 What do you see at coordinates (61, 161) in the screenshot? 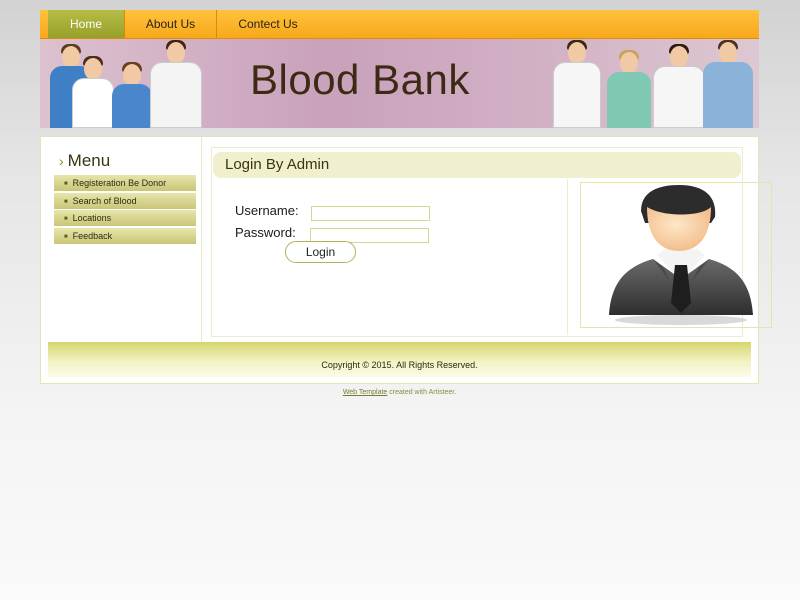
I see `chevron-right-icon: ›` at bounding box center [61, 161].